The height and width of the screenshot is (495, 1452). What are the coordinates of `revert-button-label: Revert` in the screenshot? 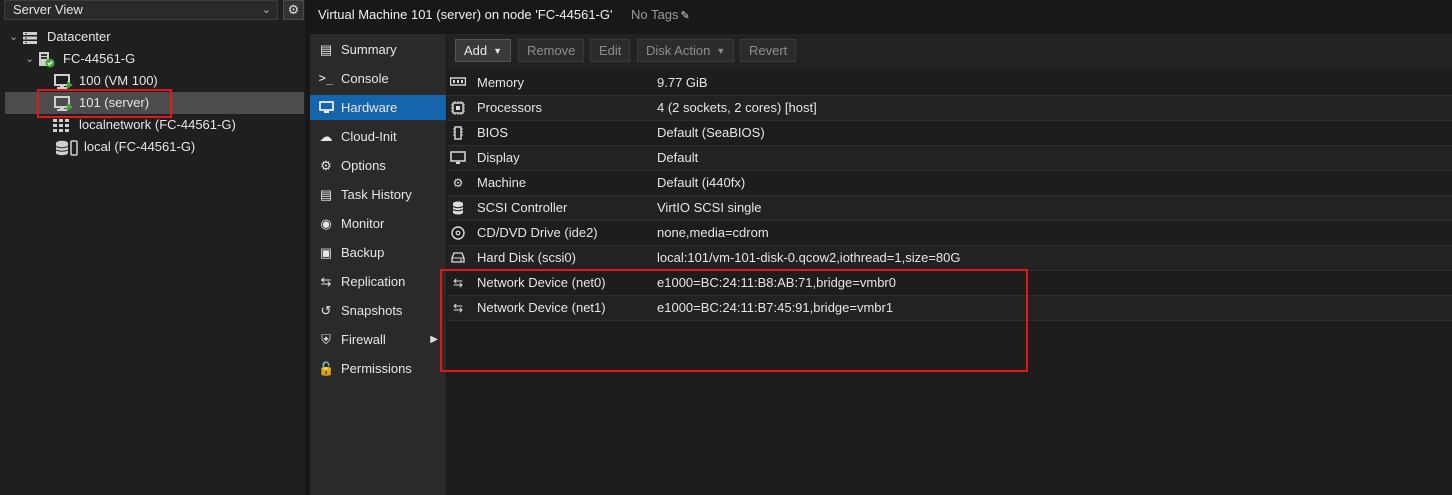 It's located at (768, 50).